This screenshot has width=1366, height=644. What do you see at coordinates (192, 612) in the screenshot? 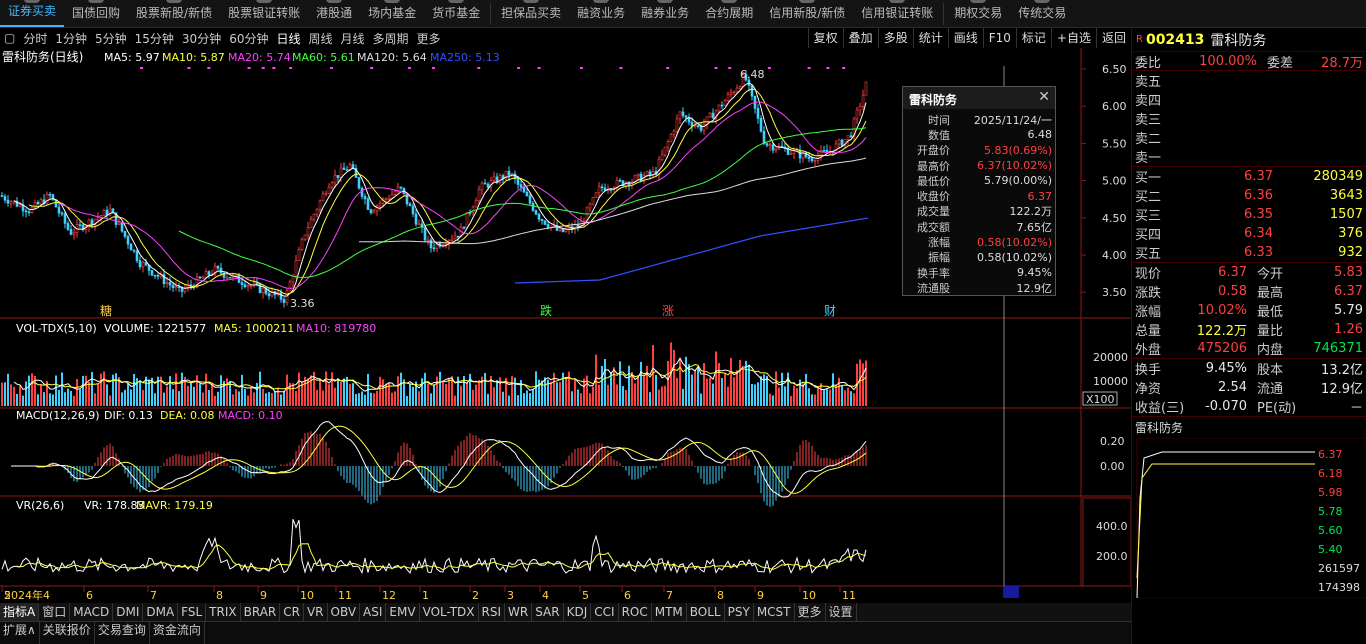
I see `indicator-tab-5: FSL` at bounding box center [192, 612].